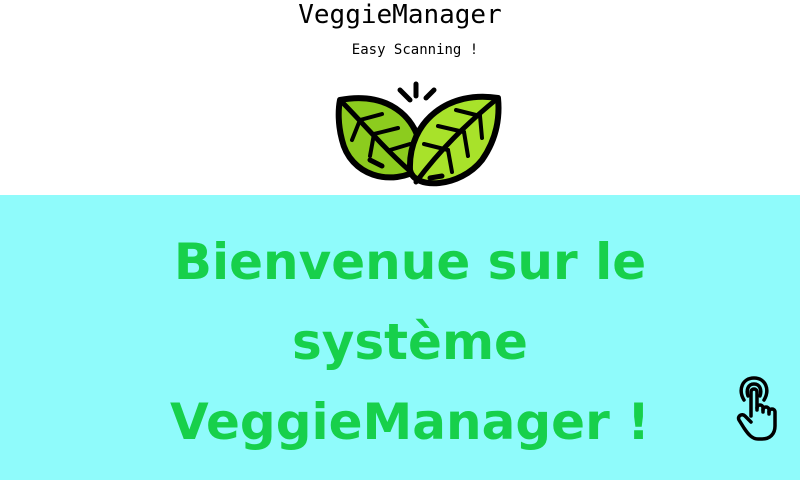 The image size is (800, 480). What do you see at coordinates (418, 134) in the screenshot?
I see `leaves-icon` at bounding box center [418, 134].